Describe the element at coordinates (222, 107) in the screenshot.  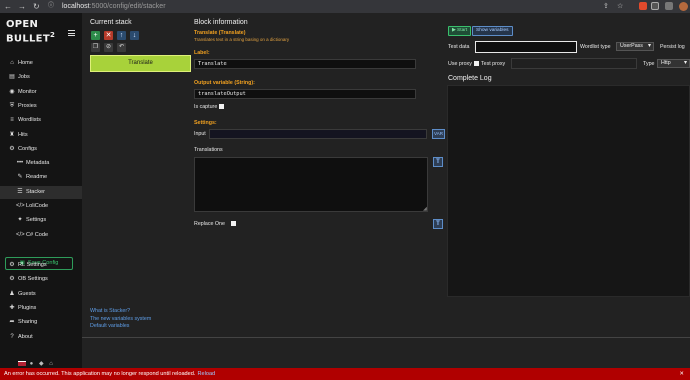
I see `is-capture-checkbox` at that location.